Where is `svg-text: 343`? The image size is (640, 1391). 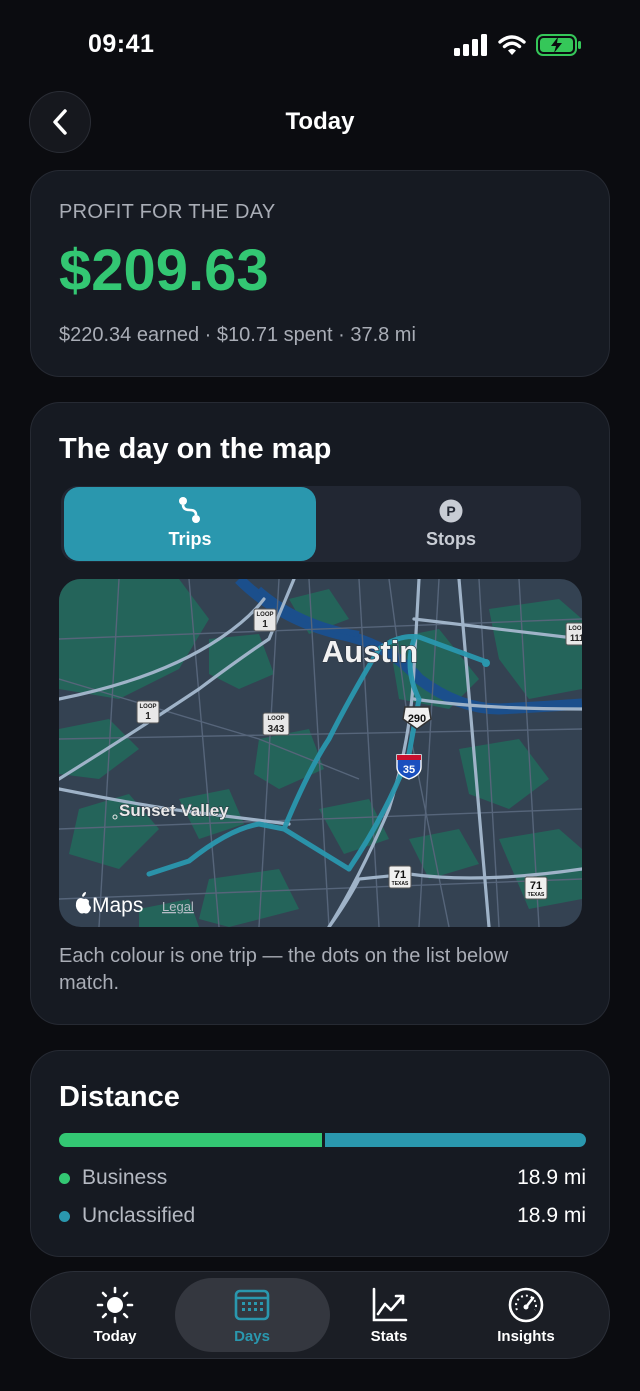 svg-text: 343 is located at coordinates (276, 729).